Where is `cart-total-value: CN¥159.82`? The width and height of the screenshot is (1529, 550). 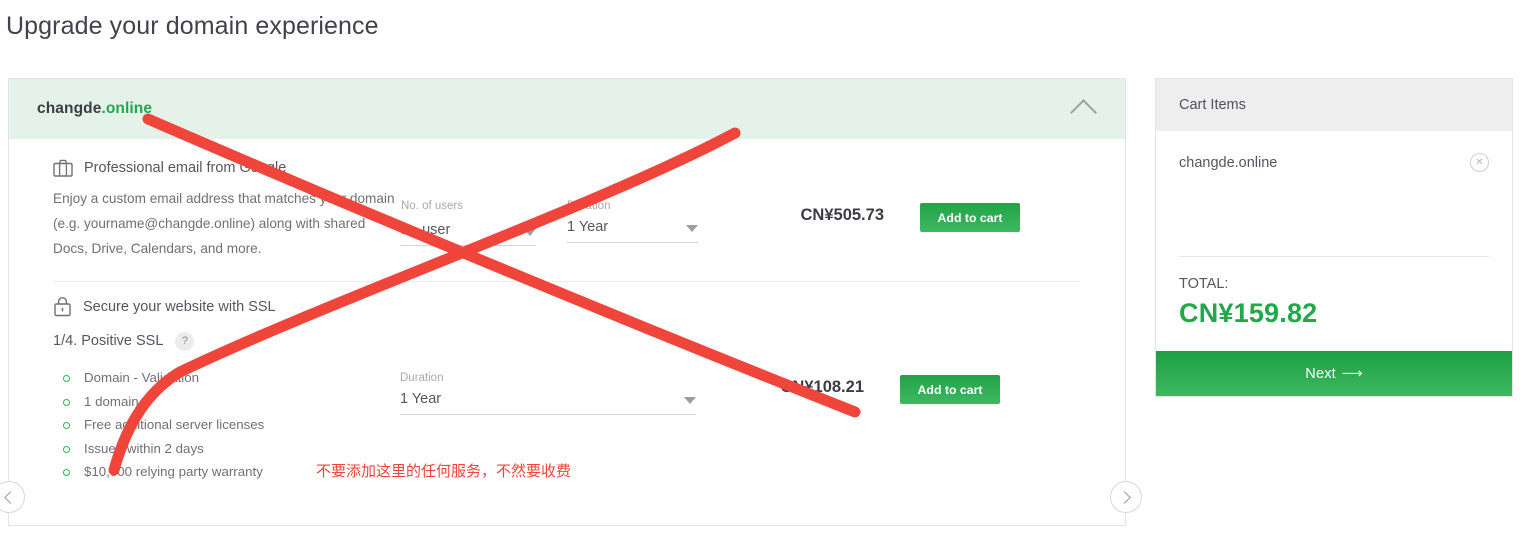
cart-total-value: CN¥159.82 is located at coordinates (1248, 313).